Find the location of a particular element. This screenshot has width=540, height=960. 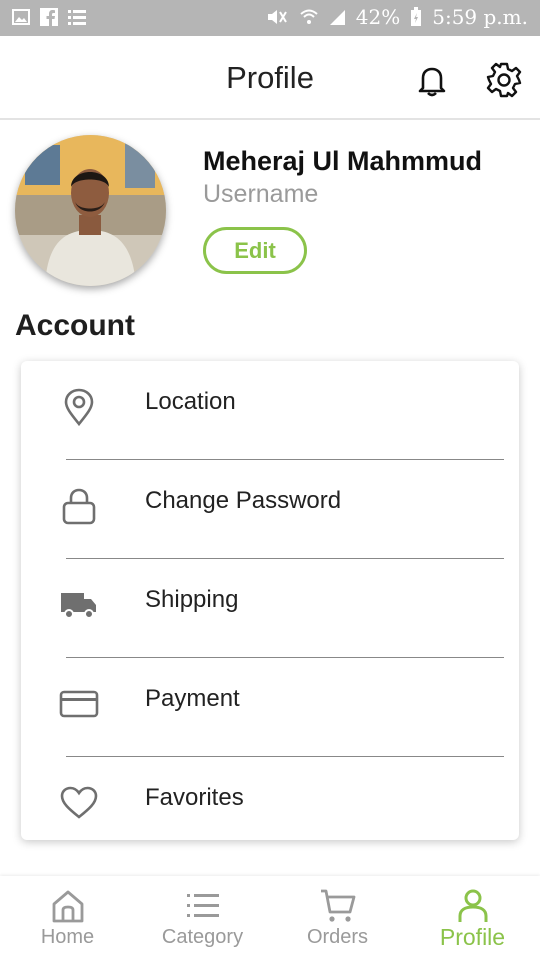

nav-category: Category is located at coordinates (202, 918).